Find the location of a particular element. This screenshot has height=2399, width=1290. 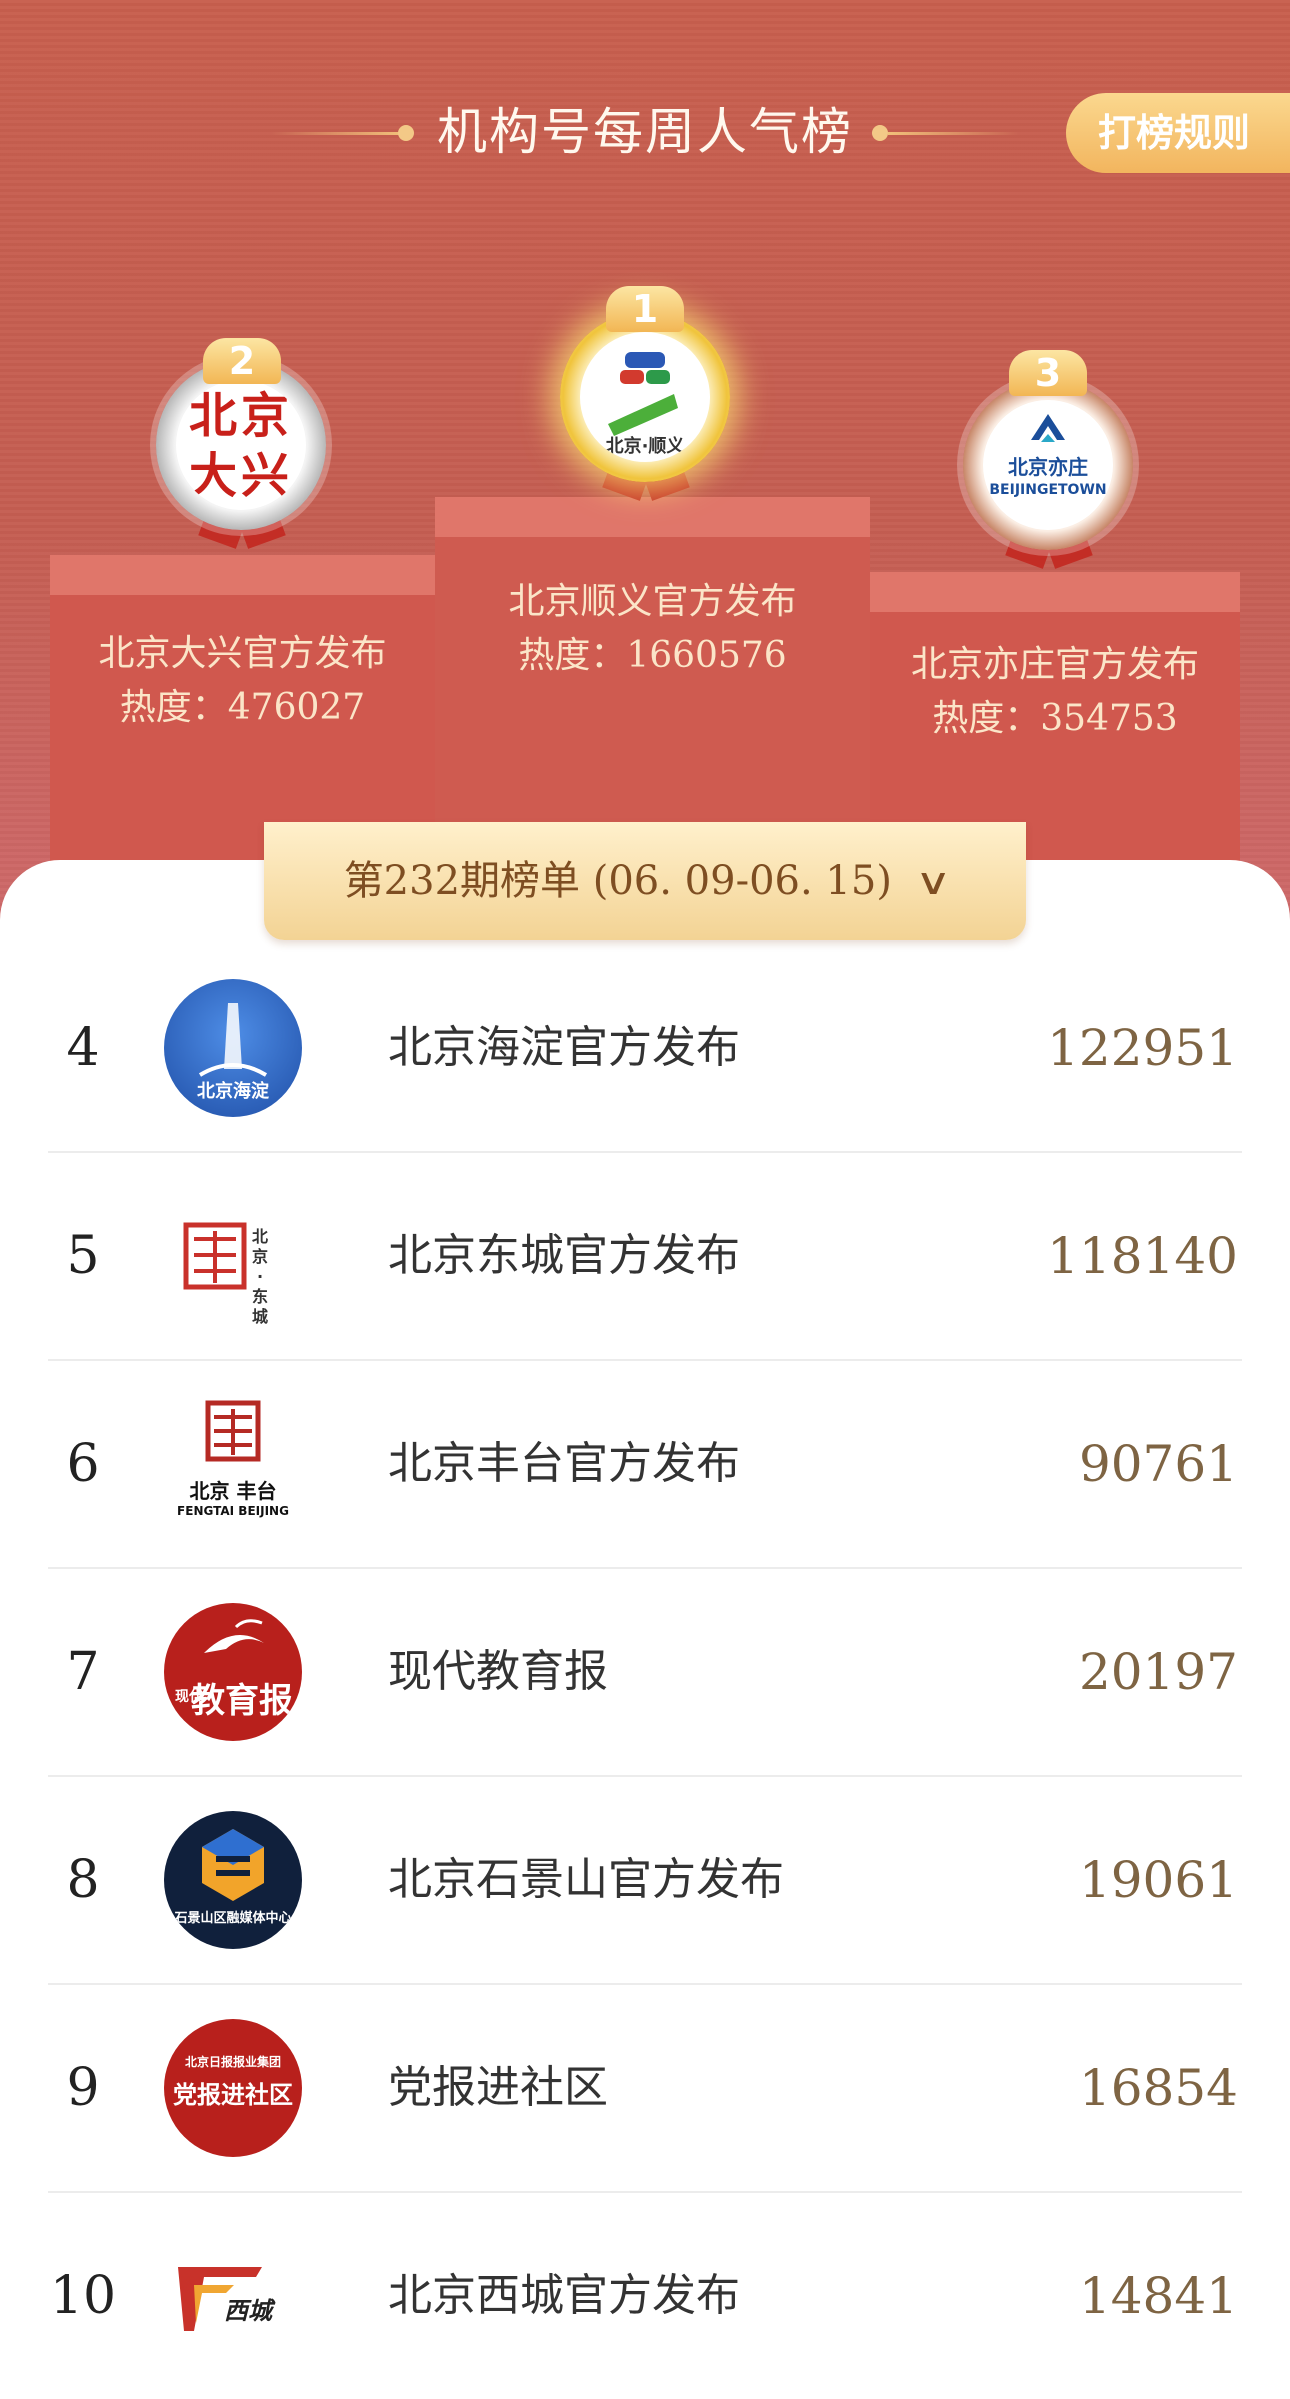

bird-emblem-icon is located at coordinates (234, 1636).